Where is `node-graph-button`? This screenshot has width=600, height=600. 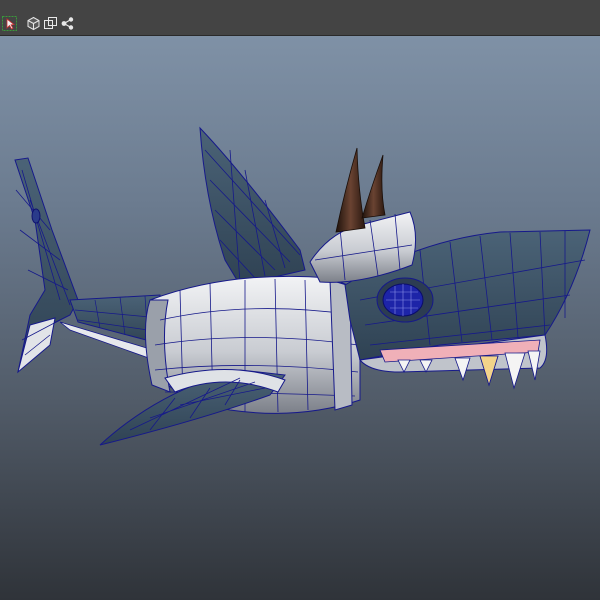 node-graph-button is located at coordinates (67, 23).